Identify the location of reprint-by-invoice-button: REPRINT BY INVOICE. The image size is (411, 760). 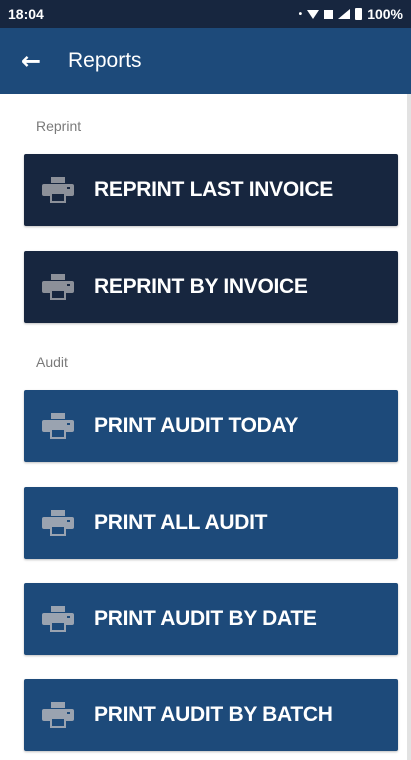
(211, 287).